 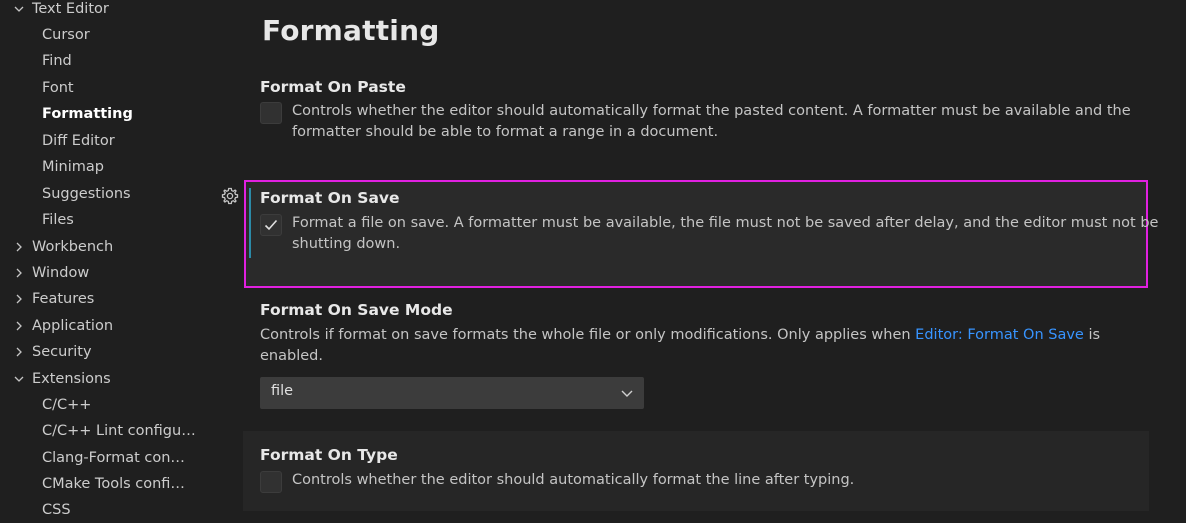 I want to click on tree-item-label: Cursor, so click(x=66, y=35).